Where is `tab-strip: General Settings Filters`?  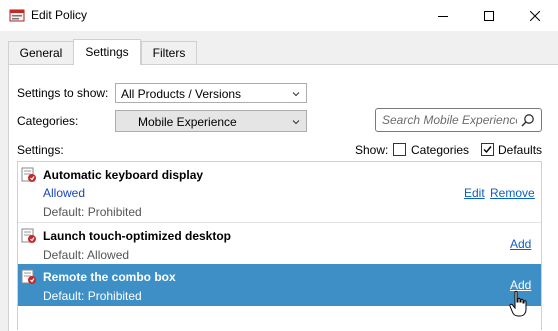 tab-strip: General Settings Filters is located at coordinates (279, 48).